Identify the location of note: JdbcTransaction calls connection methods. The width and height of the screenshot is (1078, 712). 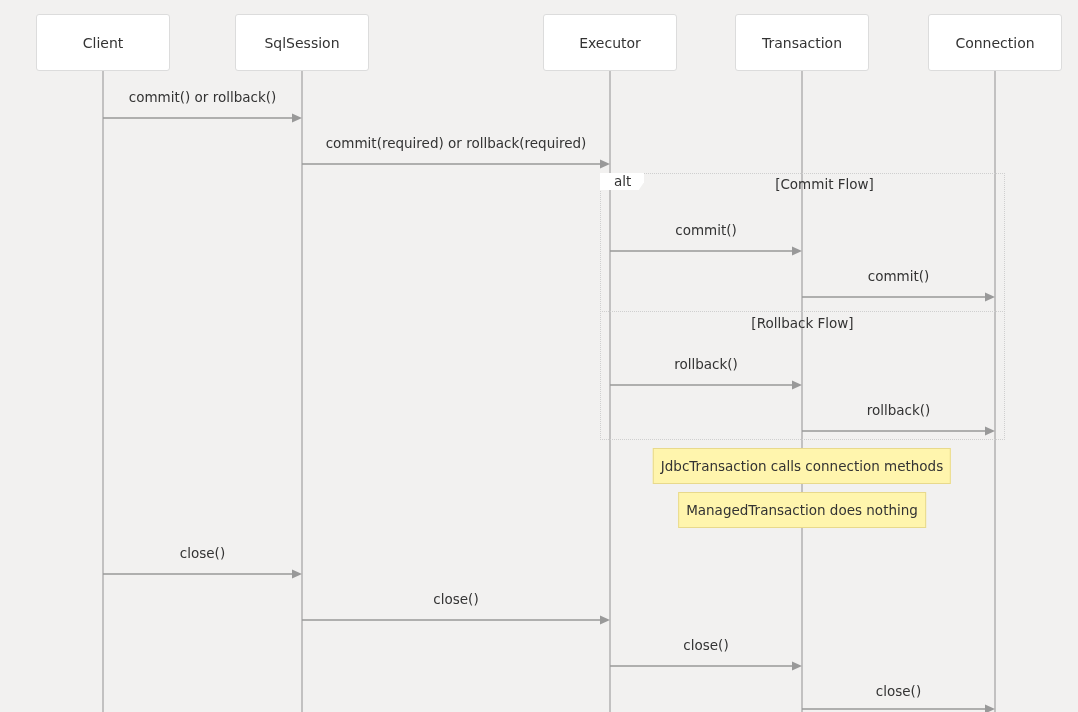
(802, 466).